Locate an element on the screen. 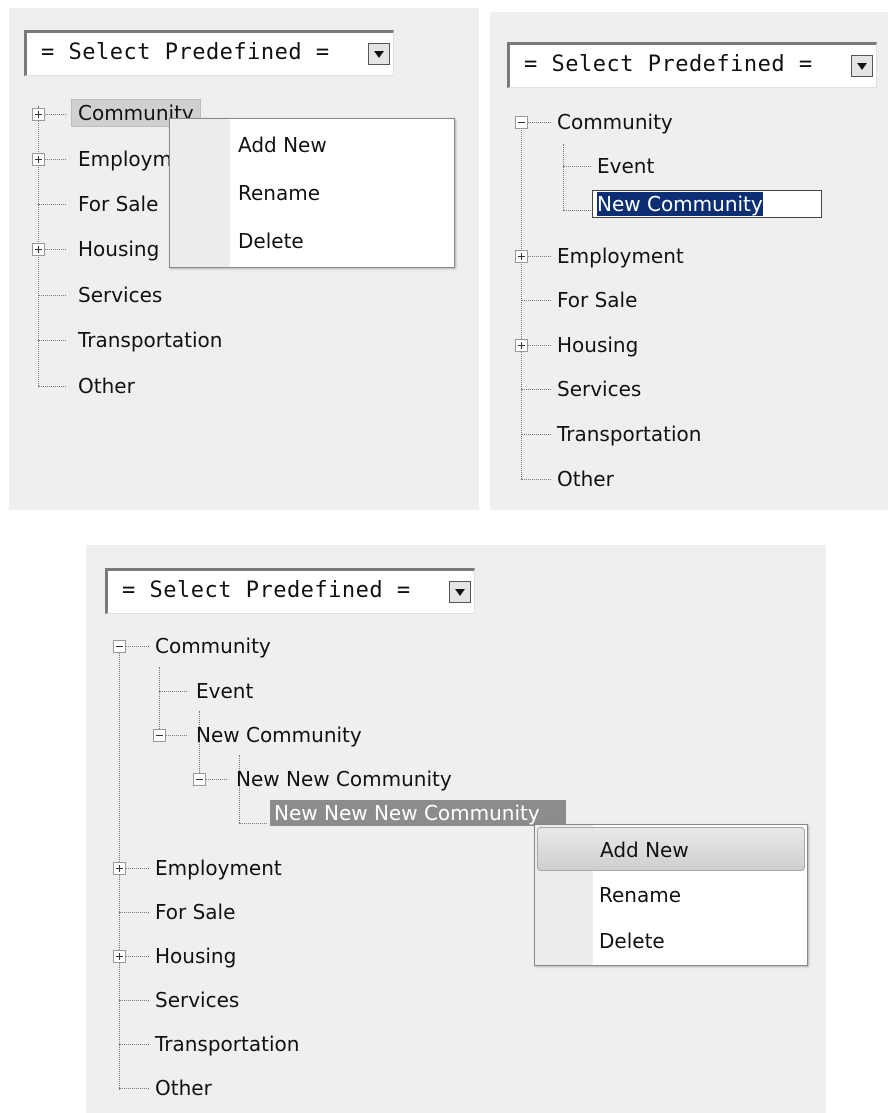  rename-input-selected-text: New Community is located at coordinates (680, 204).